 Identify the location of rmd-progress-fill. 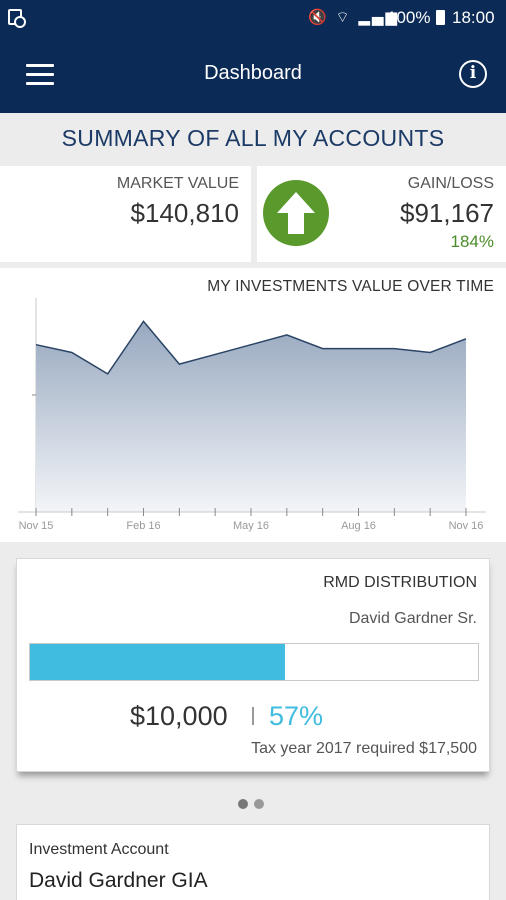
(158, 662).